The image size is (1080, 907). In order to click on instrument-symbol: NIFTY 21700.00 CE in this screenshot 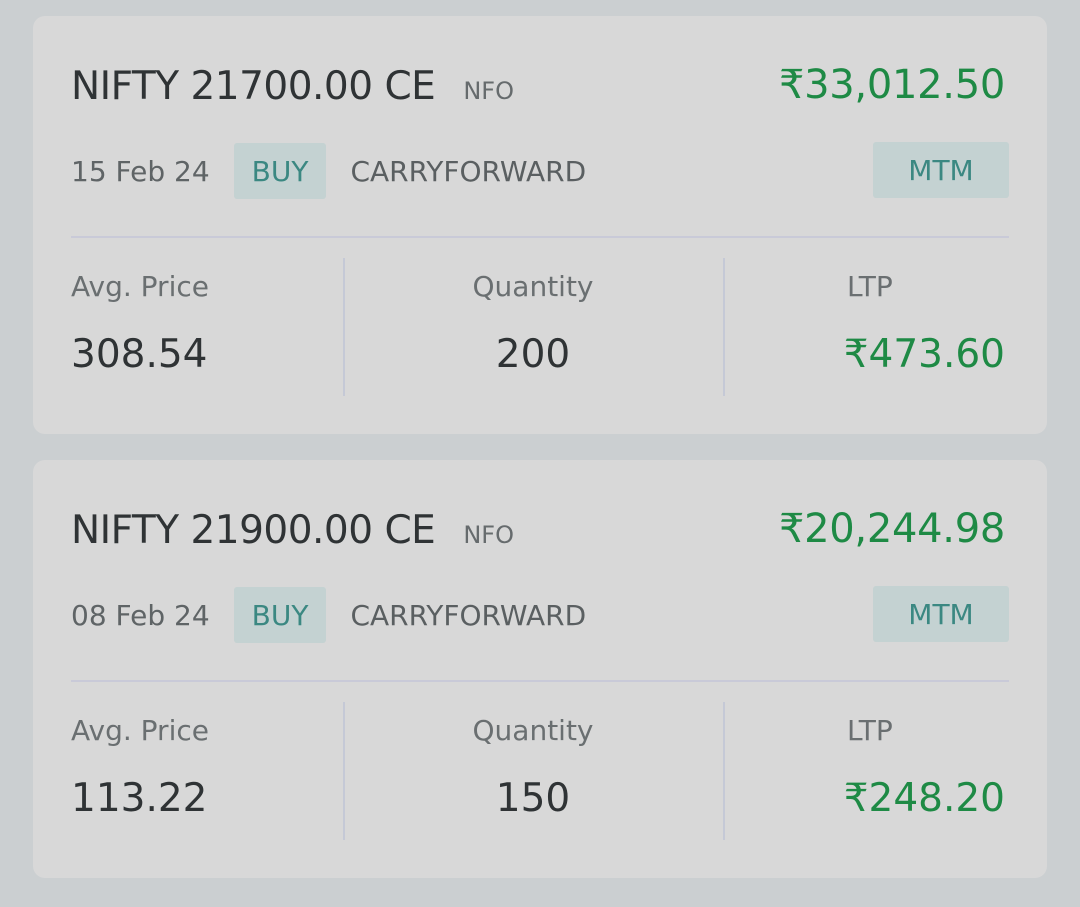, I will do `click(253, 86)`.